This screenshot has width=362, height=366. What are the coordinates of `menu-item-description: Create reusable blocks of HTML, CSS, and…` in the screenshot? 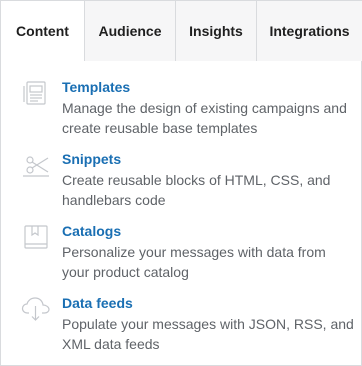 It's located at (196, 190).